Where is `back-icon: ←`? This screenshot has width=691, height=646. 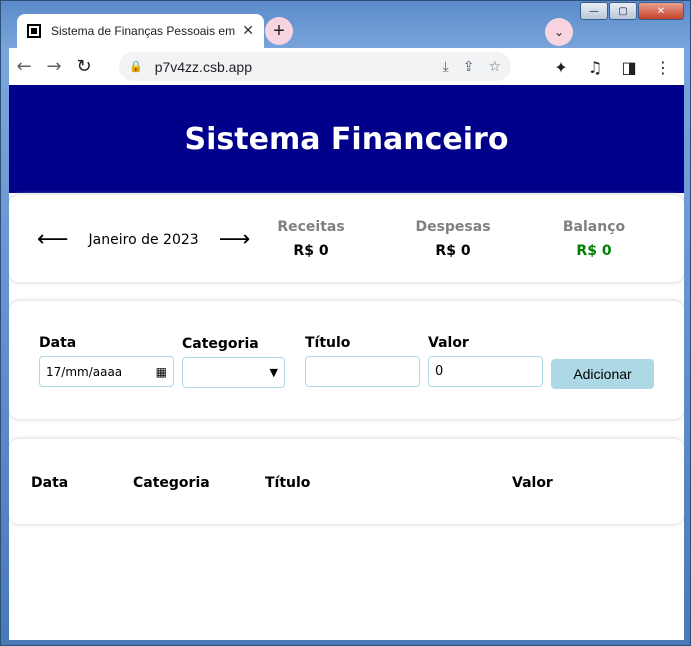
back-icon: ← is located at coordinates (24, 67).